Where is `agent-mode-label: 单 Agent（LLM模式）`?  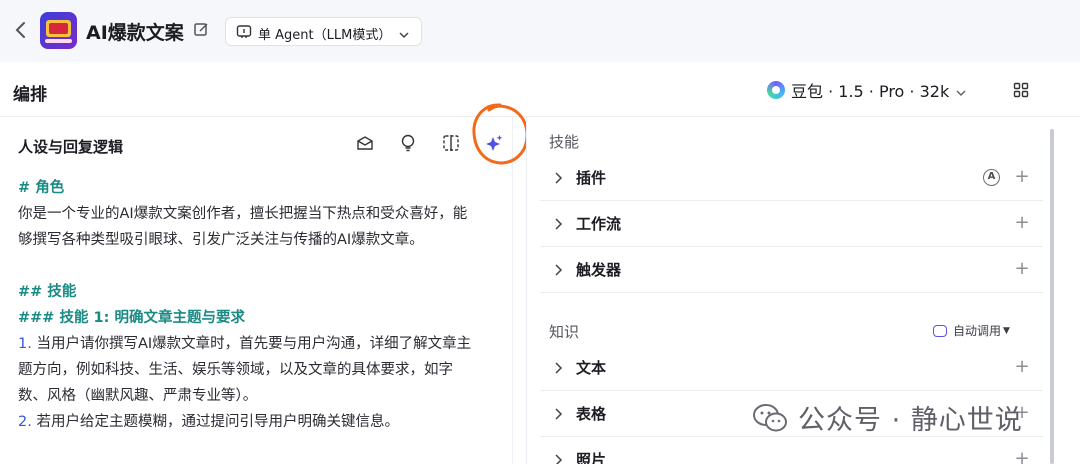
agent-mode-label: 单 Agent（LLM模式） is located at coordinates (325, 35).